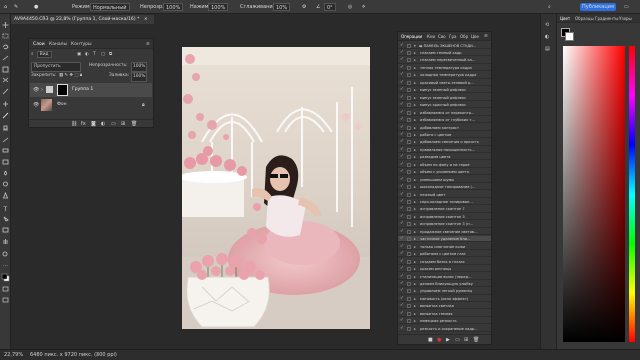 Image resolution: width=640 pixels, height=360 pixels. Describe the element at coordinates (547, 37) in the screenshot. I see `adjustments-icon: ◐` at that location.